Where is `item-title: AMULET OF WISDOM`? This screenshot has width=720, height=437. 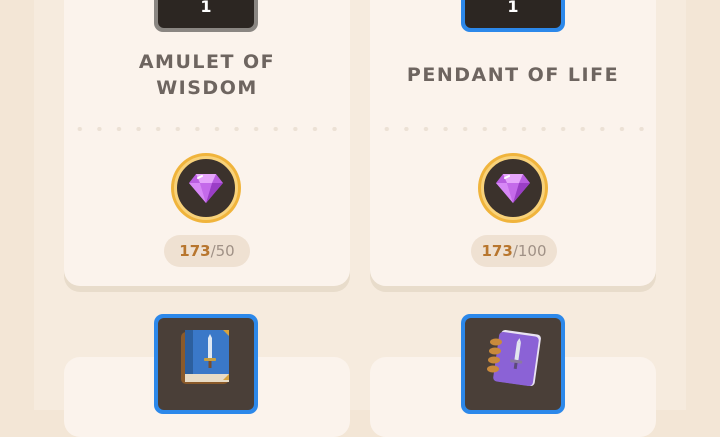 item-title: AMULET OF WISDOM is located at coordinates (207, 75).